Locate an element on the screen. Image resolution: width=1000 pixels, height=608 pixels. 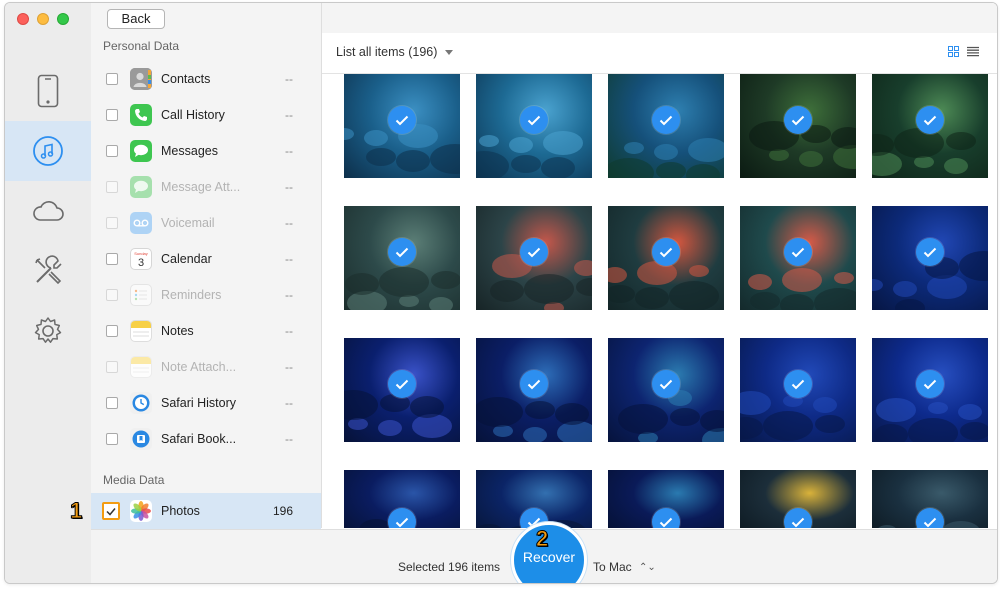
safari-bookmark-icon is located at coordinates (141, 439).